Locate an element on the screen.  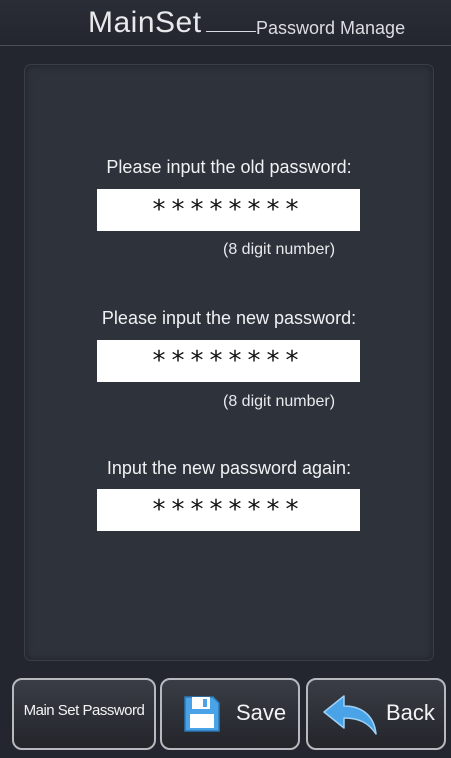
main-set-password-button: Main Set Password is located at coordinates (84, 714).